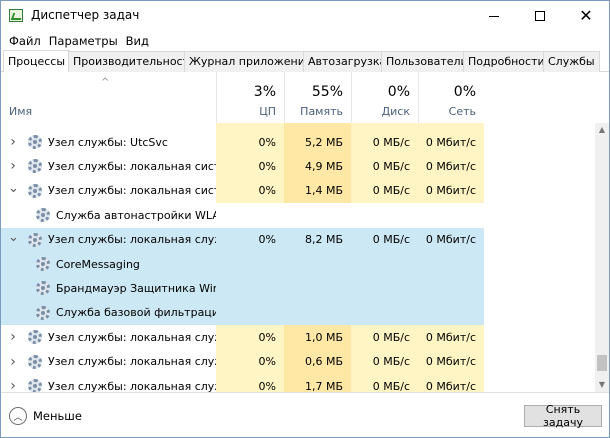 This screenshot has width=610, height=438. Describe the element at coordinates (506, 61) in the screenshot. I see `tab-details: Подробности` at that location.